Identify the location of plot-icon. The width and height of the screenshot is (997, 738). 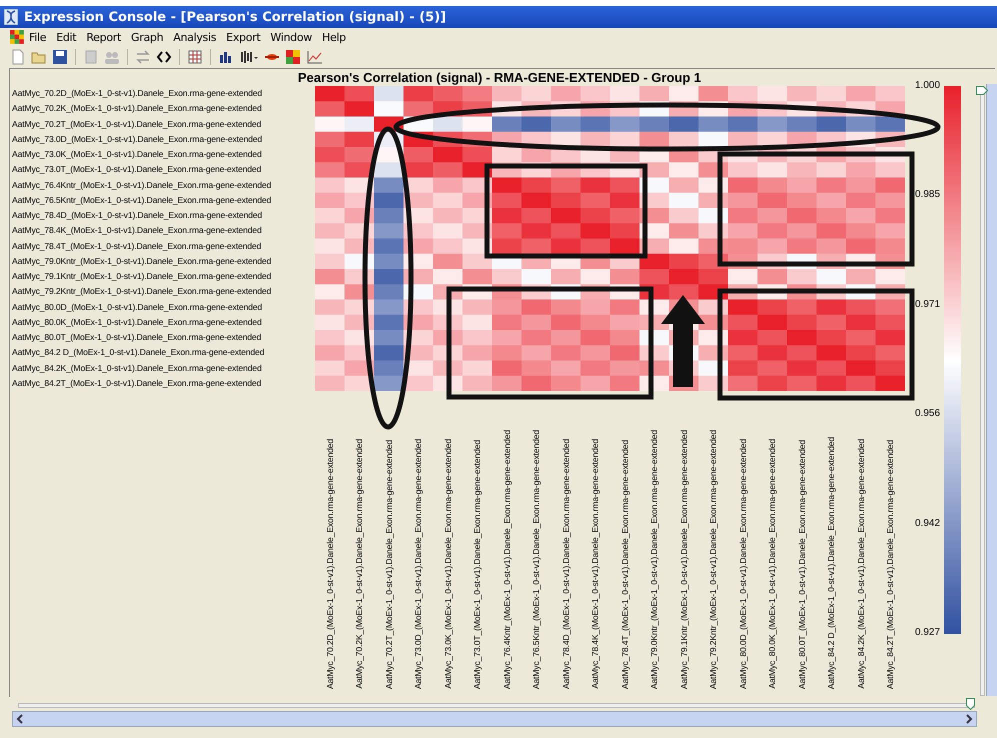
(249, 57).